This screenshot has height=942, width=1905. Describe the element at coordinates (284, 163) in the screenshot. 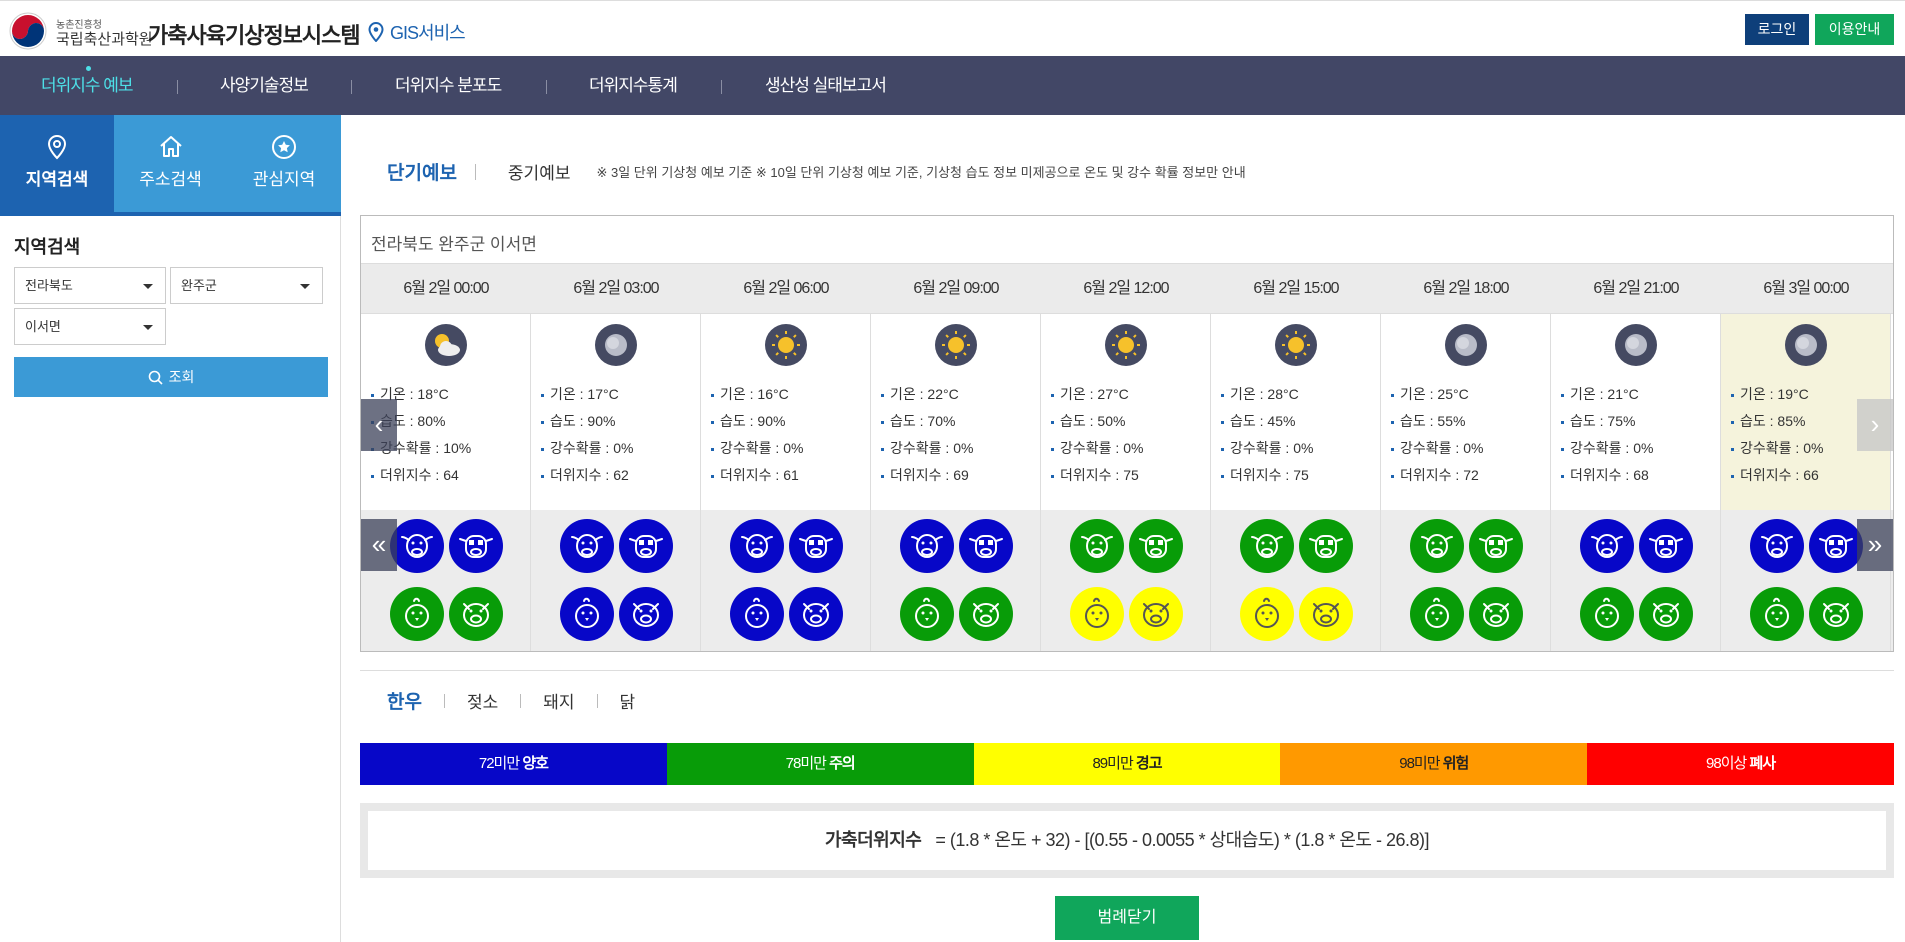

I see `tab-favorite-region: 관심지역` at that location.